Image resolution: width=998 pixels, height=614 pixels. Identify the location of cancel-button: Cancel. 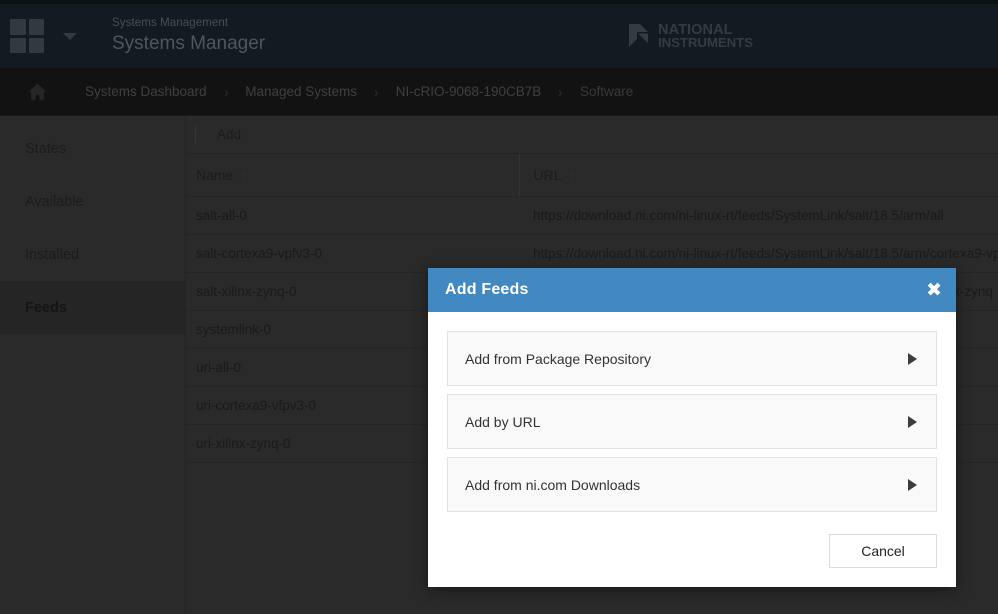
(883, 551).